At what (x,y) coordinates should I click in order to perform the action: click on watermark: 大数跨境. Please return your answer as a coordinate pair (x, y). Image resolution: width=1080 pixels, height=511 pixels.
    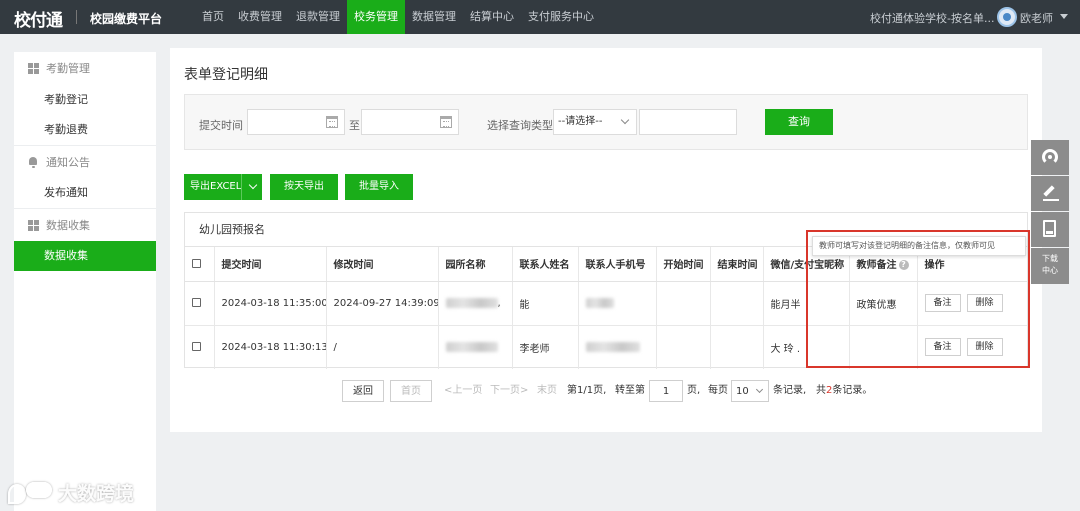
    Looking at the image, I should click on (71, 492).